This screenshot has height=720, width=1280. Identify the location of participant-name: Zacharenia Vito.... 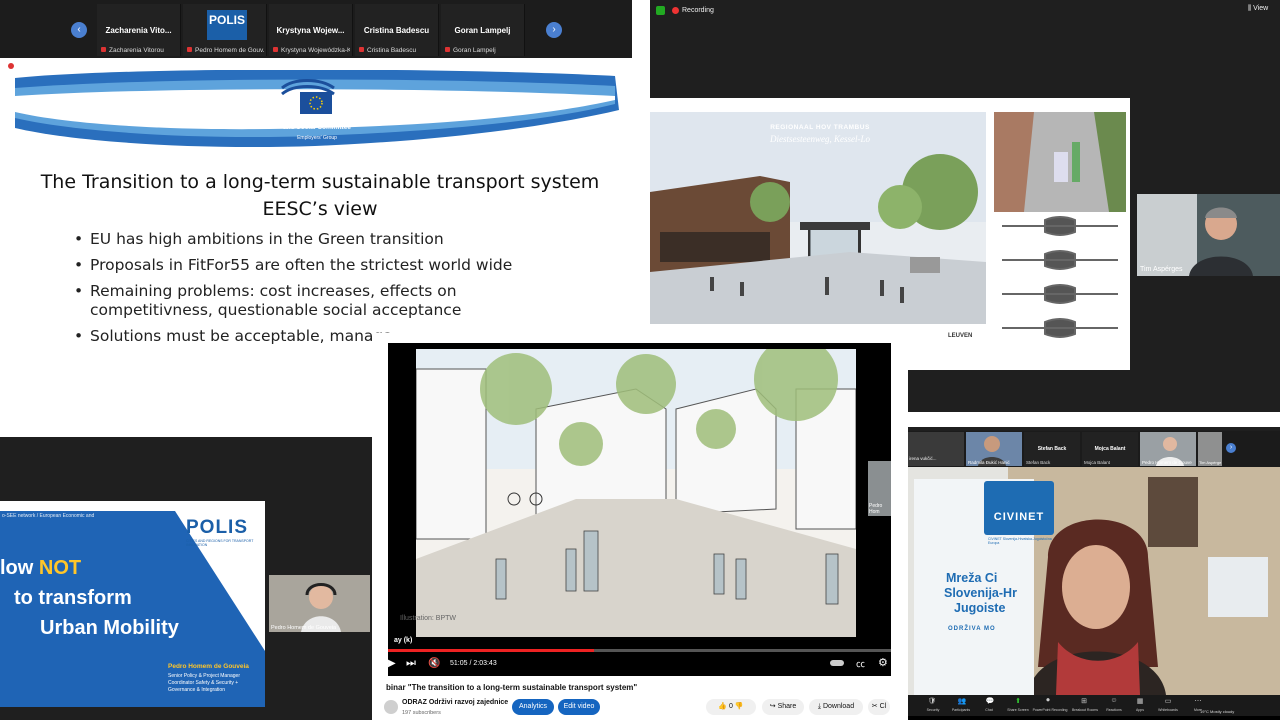
(138, 30).